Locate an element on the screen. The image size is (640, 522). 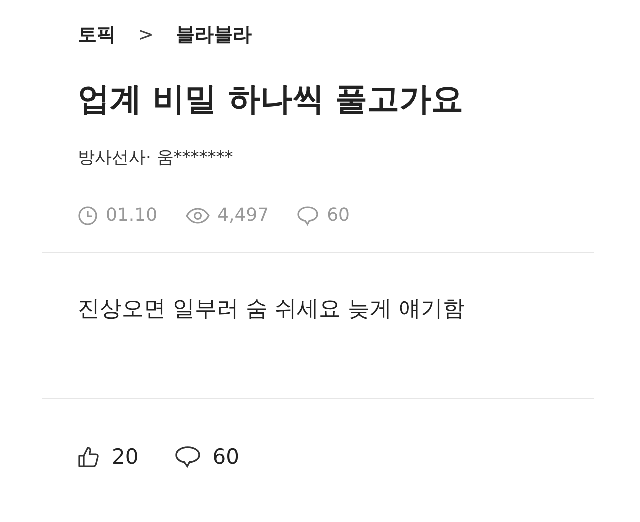
post-title: 업계 비밀 하나씩 풀고가요 is located at coordinates (271, 99).